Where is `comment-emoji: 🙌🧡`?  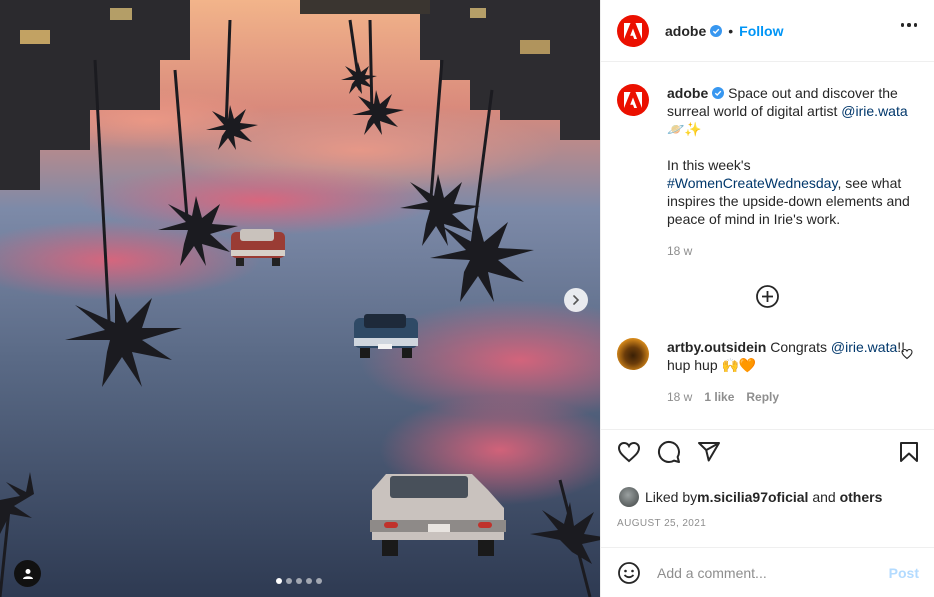
comment-emoji: 🙌🧡 is located at coordinates (739, 365).